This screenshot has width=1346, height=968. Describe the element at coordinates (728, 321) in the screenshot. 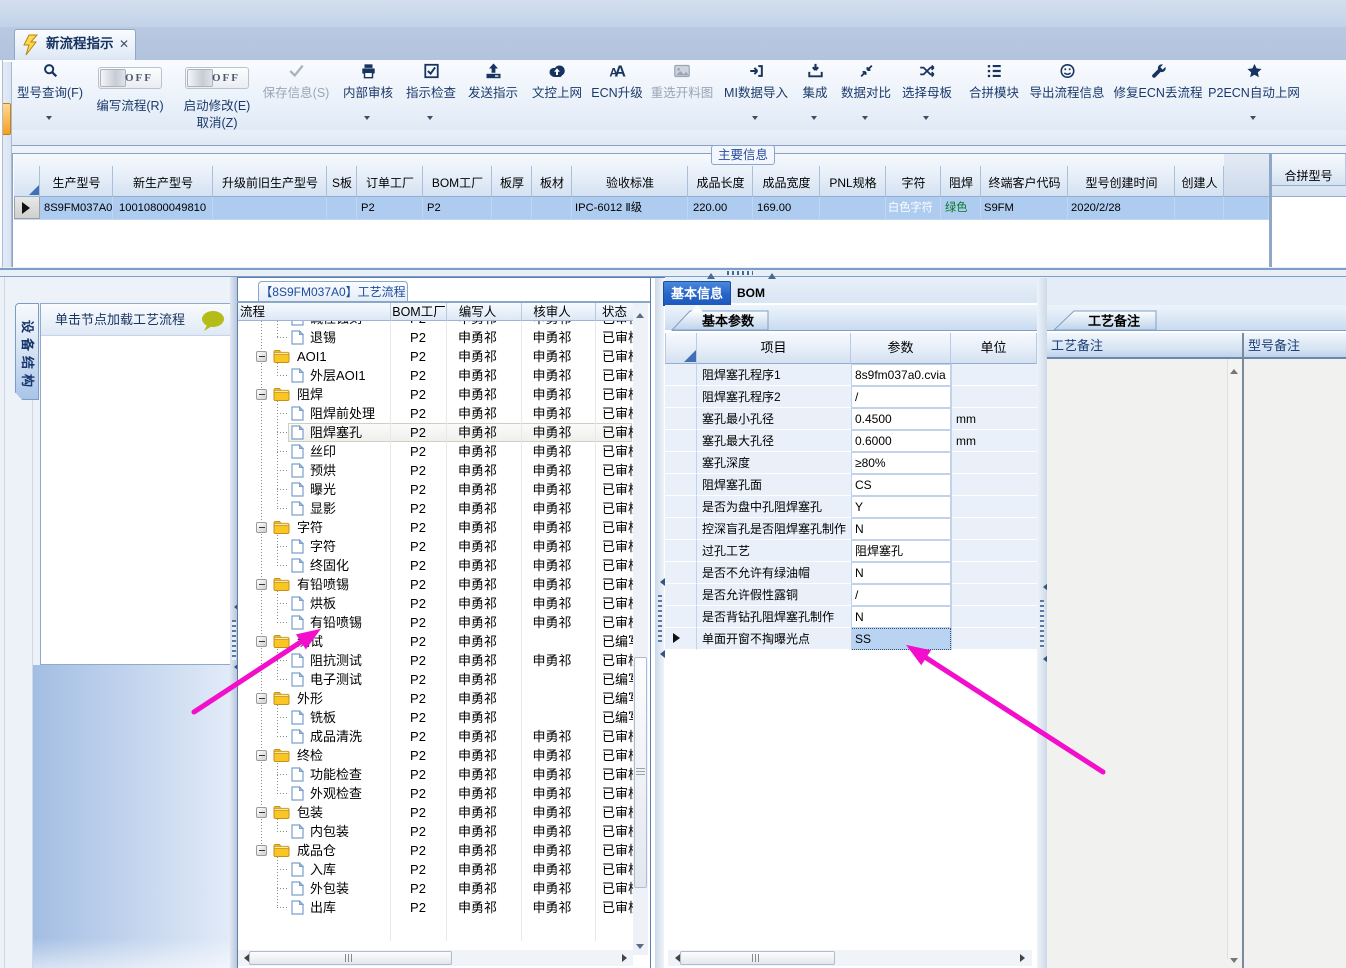

I see `svg-text: 基本参数` at that location.